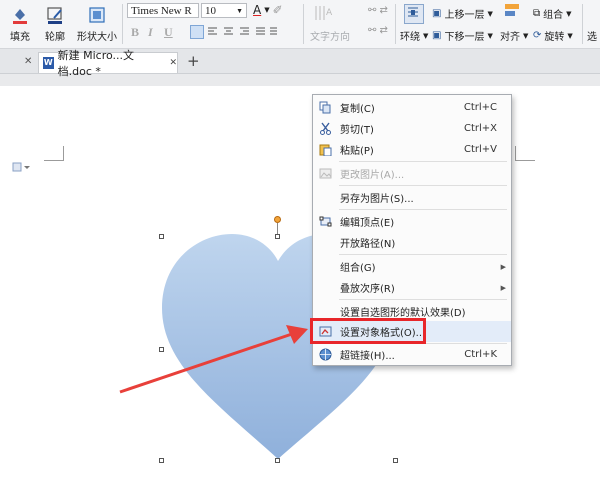 This screenshot has height=482, width=600. What do you see at coordinates (193, 61) in the screenshot?
I see `new-tab-button: +` at bounding box center [193, 61].